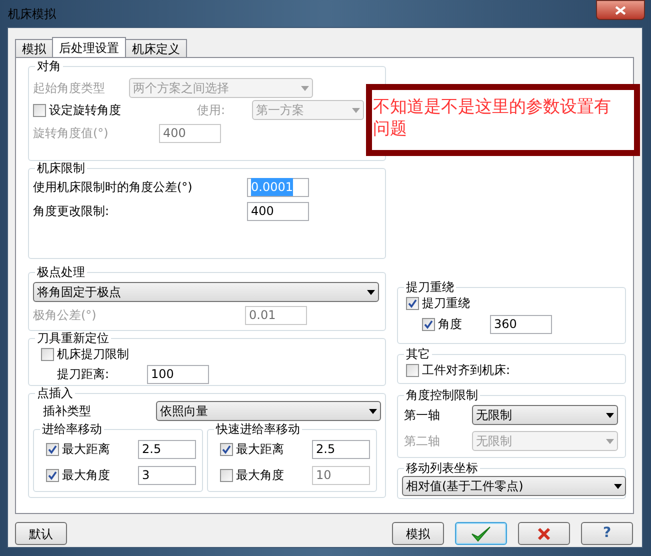 Image resolution: width=651 pixels, height=556 pixels. I want to click on dropdown: 无限制, so click(545, 415).